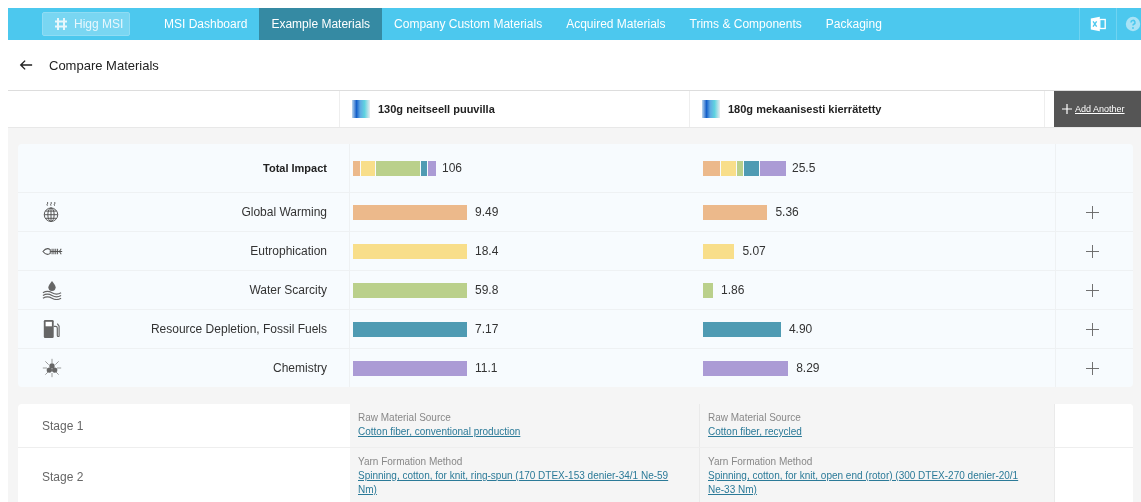  What do you see at coordinates (486, 368) in the screenshot?
I see `impact-value: 11.1` at bounding box center [486, 368].